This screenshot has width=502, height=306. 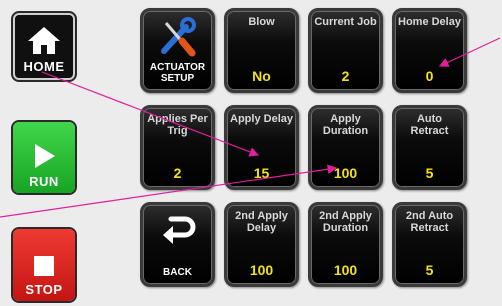 What do you see at coordinates (469, 52) in the screenshot?
I see `callout-line-home-delay` at bounding box center [469, 52].